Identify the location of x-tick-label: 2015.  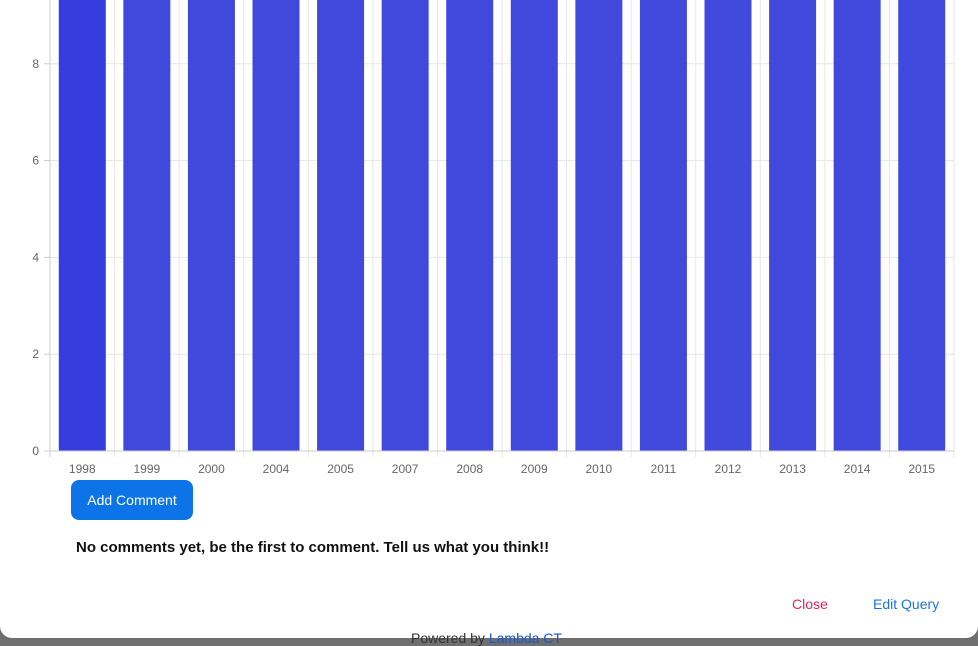
(921, 469).